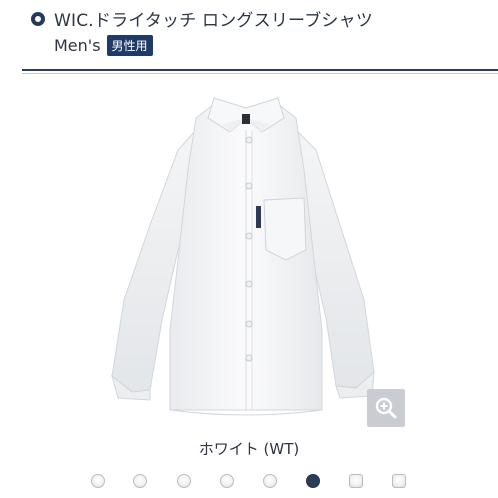 This screenshot has width=498, height=498. Describe the element at coordinates (103, 45) in the screenshot. I see `subtitle-row: Men's 男性用` at that location.